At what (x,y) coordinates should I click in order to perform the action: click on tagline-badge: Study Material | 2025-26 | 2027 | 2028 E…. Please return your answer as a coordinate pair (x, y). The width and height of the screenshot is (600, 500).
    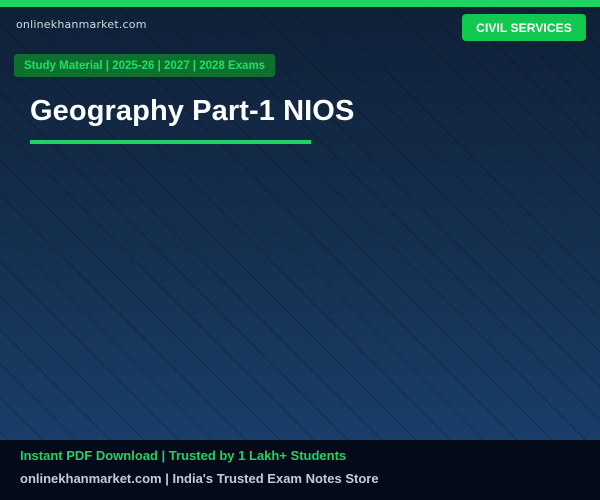
    Looking at the image, I should click on (145, 65).